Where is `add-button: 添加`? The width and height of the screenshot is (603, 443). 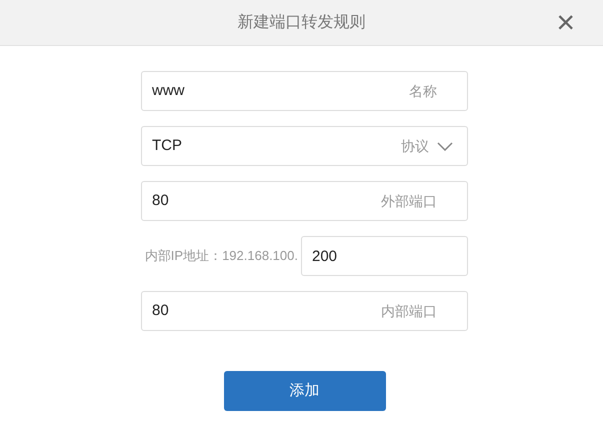 add-button: 添加 is located at coordinates (305, 391).